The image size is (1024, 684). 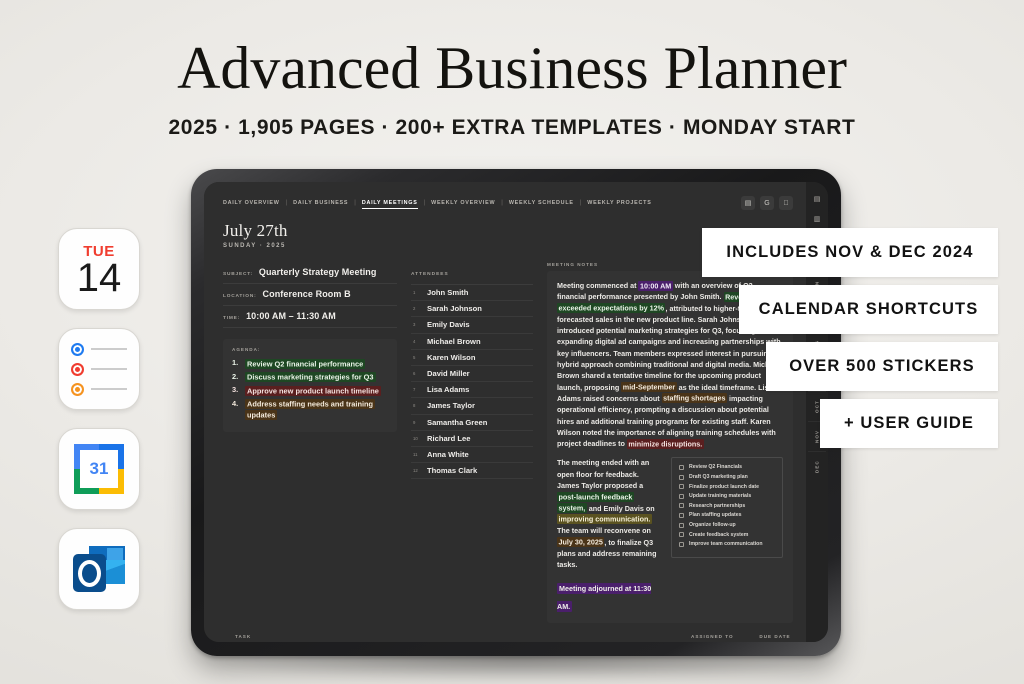 I want to click on nav-tab-weekly-projects: WEEKLY PROJECTS, so click(x=619, y=203).